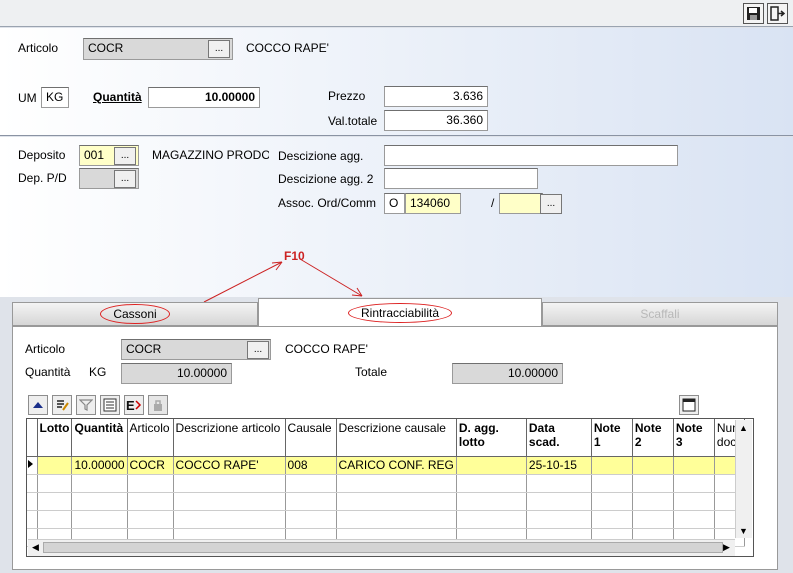  I want to click on col-header-descrizione-causale: Descrizione causale, so click(396, 438).